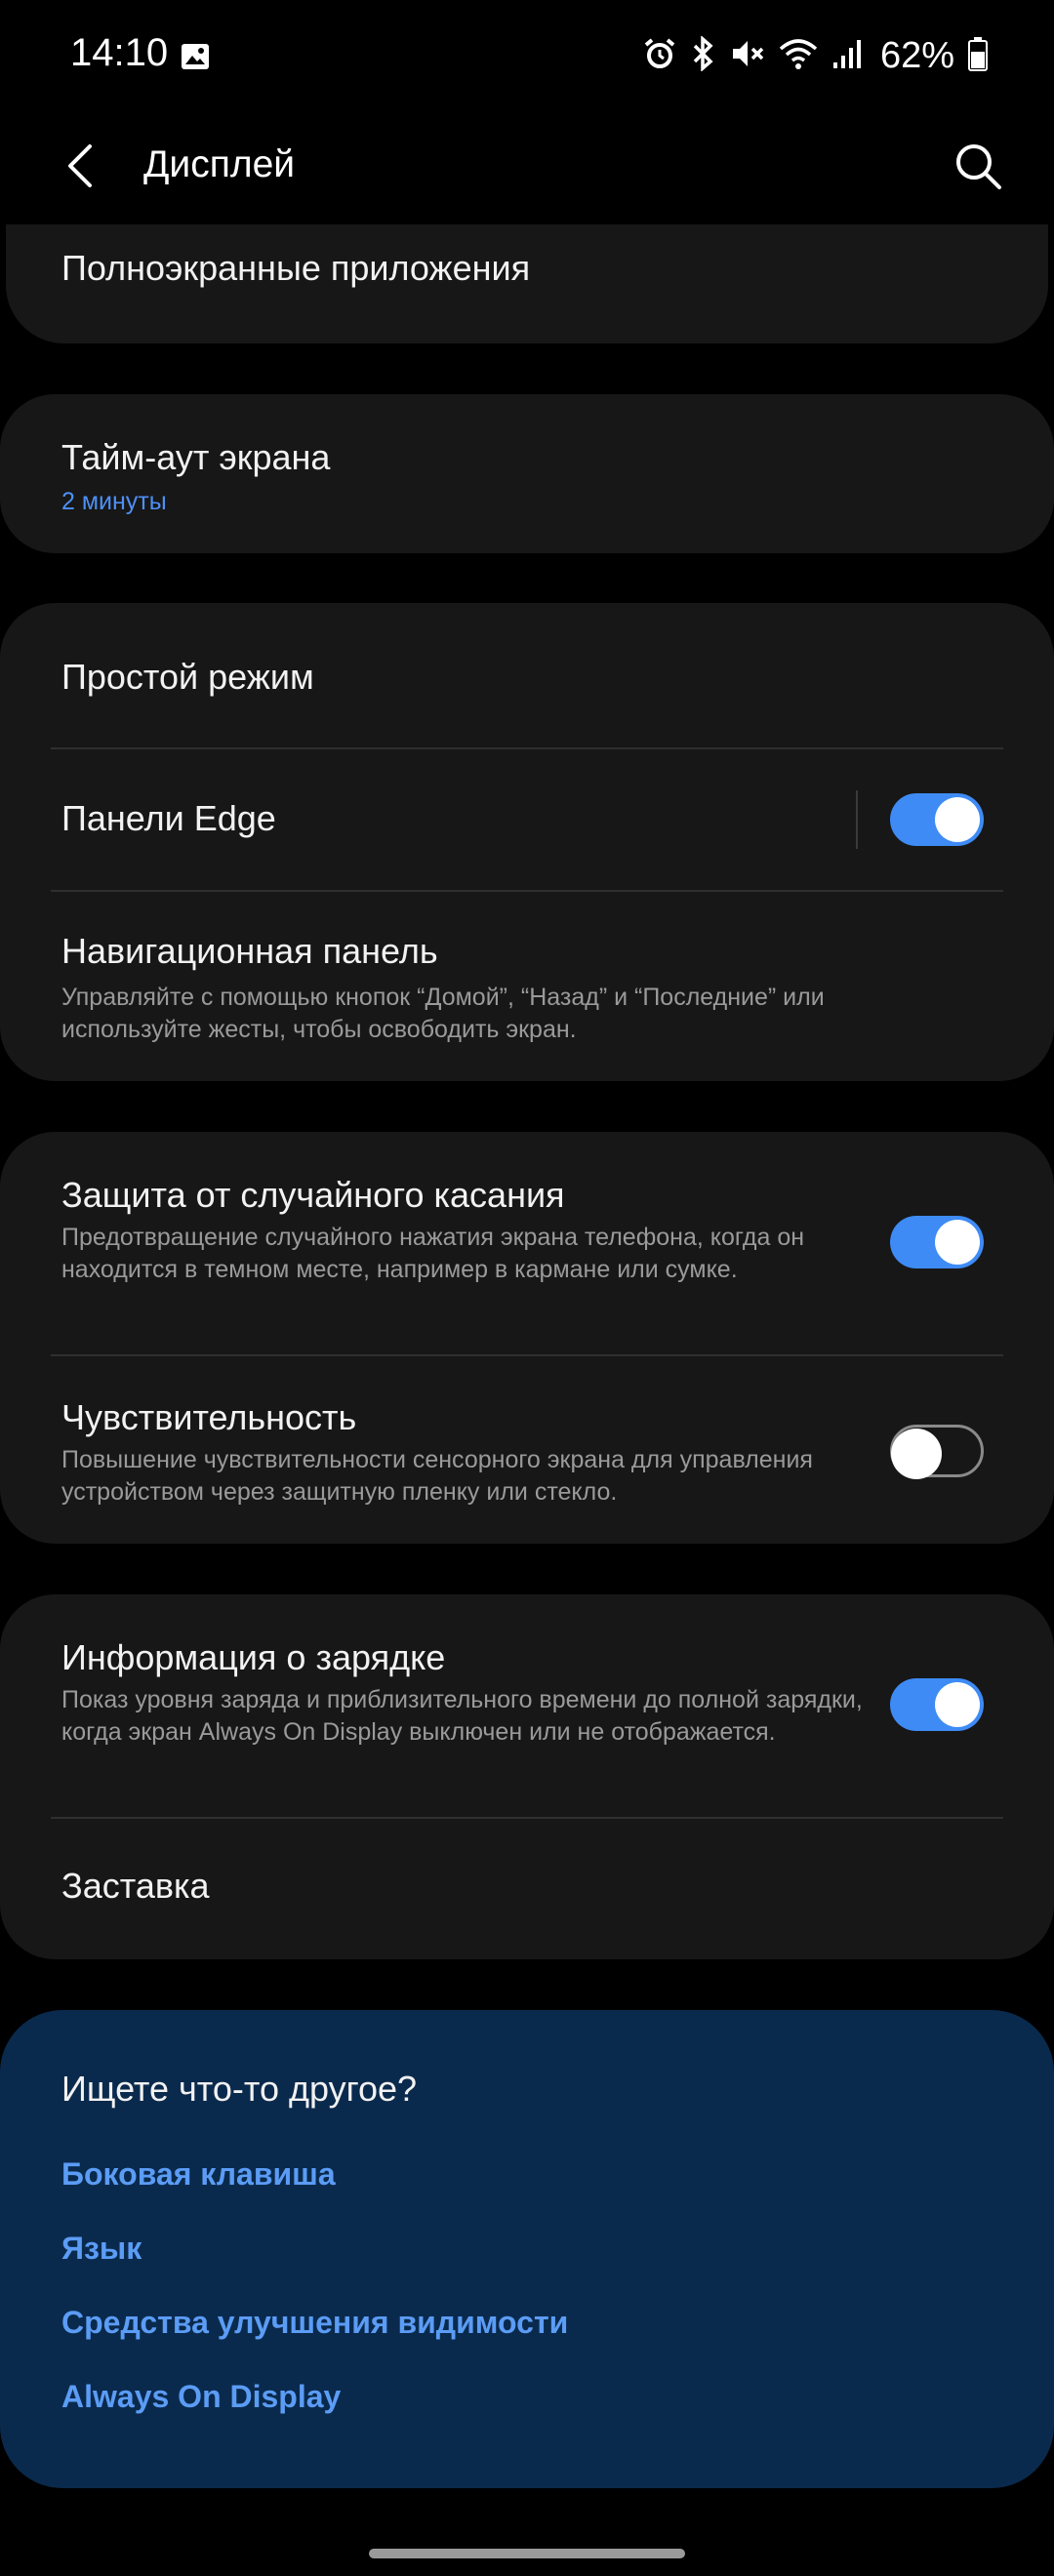 This screenshot has height=2576, width=1054. I want to click on search-icon, so click(978, 166).